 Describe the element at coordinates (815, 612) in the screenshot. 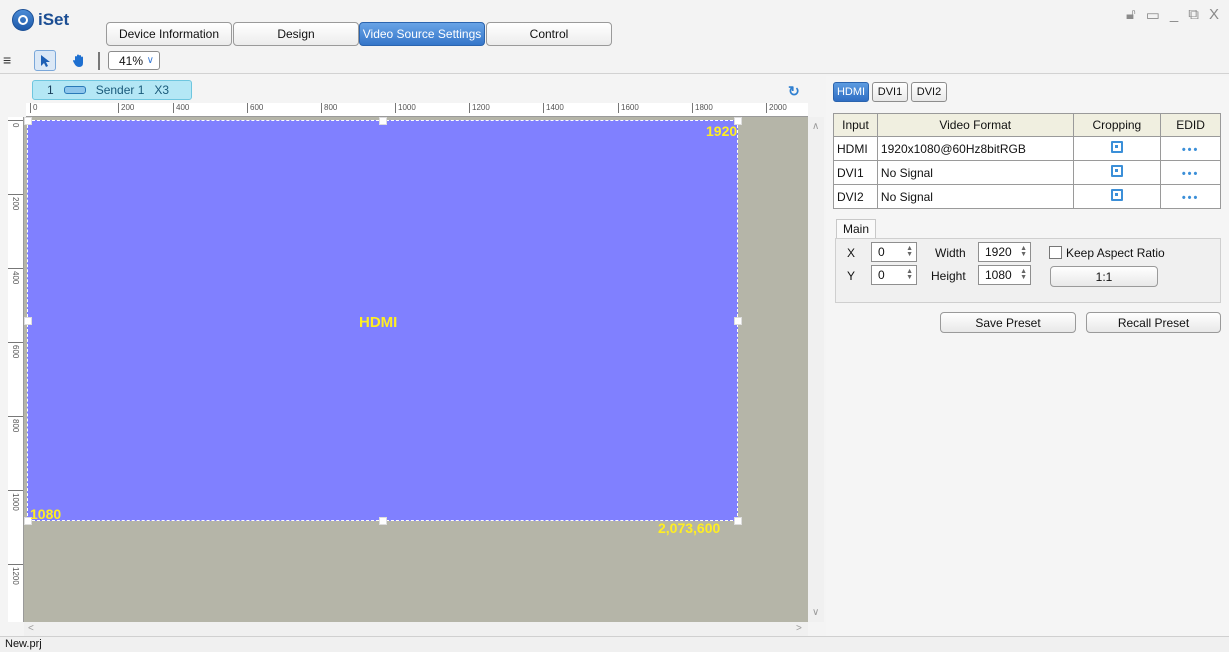

I see `scroll-down-icon: ∨` at that location.